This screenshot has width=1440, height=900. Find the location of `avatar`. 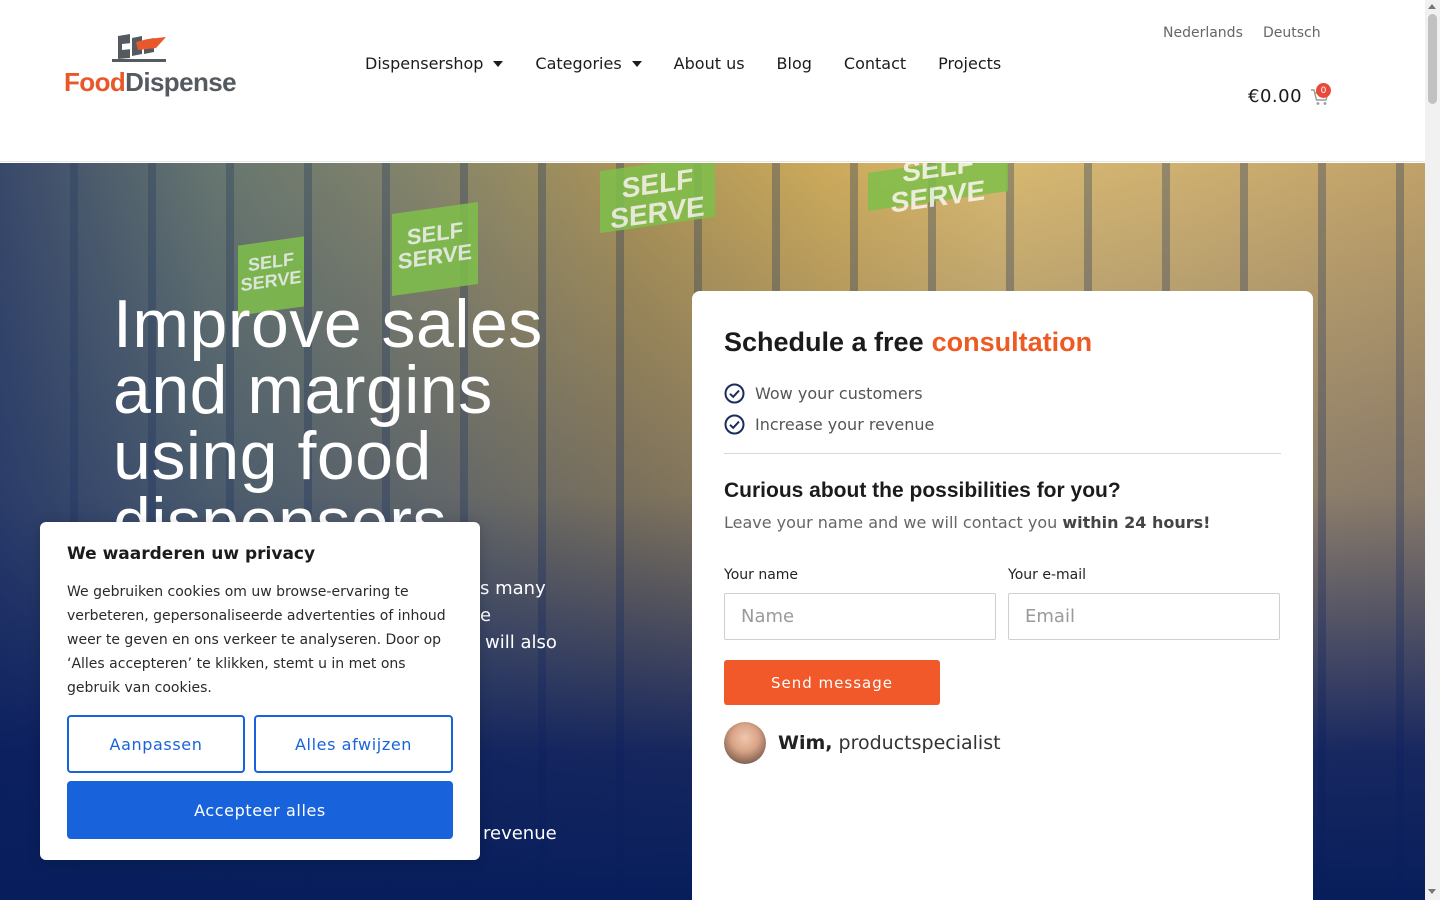

avatar is located at coordinates (745, 743).